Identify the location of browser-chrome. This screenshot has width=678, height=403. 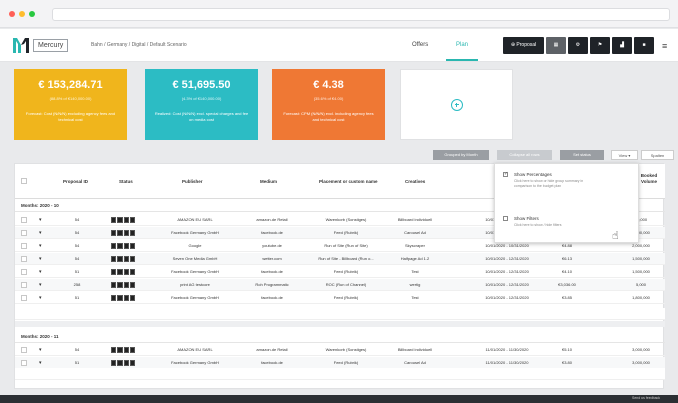
(339, 14).